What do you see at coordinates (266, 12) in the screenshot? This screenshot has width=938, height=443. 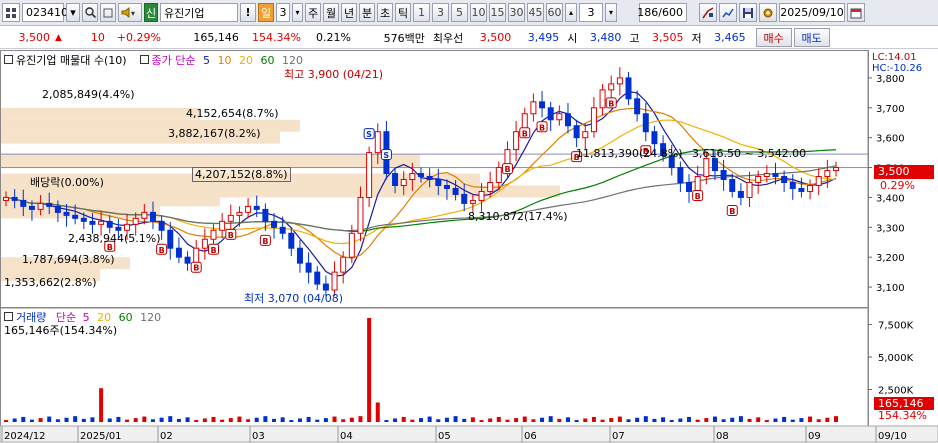 I see `period-day-button: 일` at bounding box center [266, 12].